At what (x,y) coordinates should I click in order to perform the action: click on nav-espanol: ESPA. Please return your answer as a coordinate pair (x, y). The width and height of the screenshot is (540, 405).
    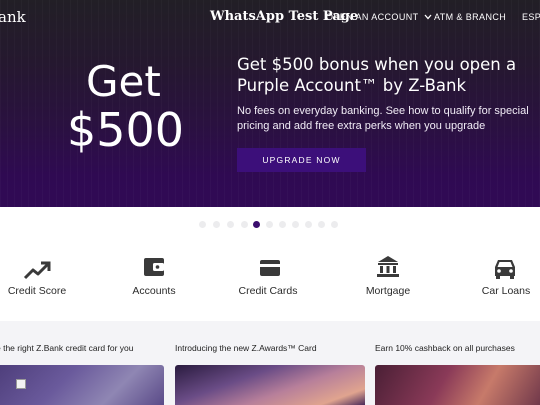
    Looking at the image, I should click on (531, 17).